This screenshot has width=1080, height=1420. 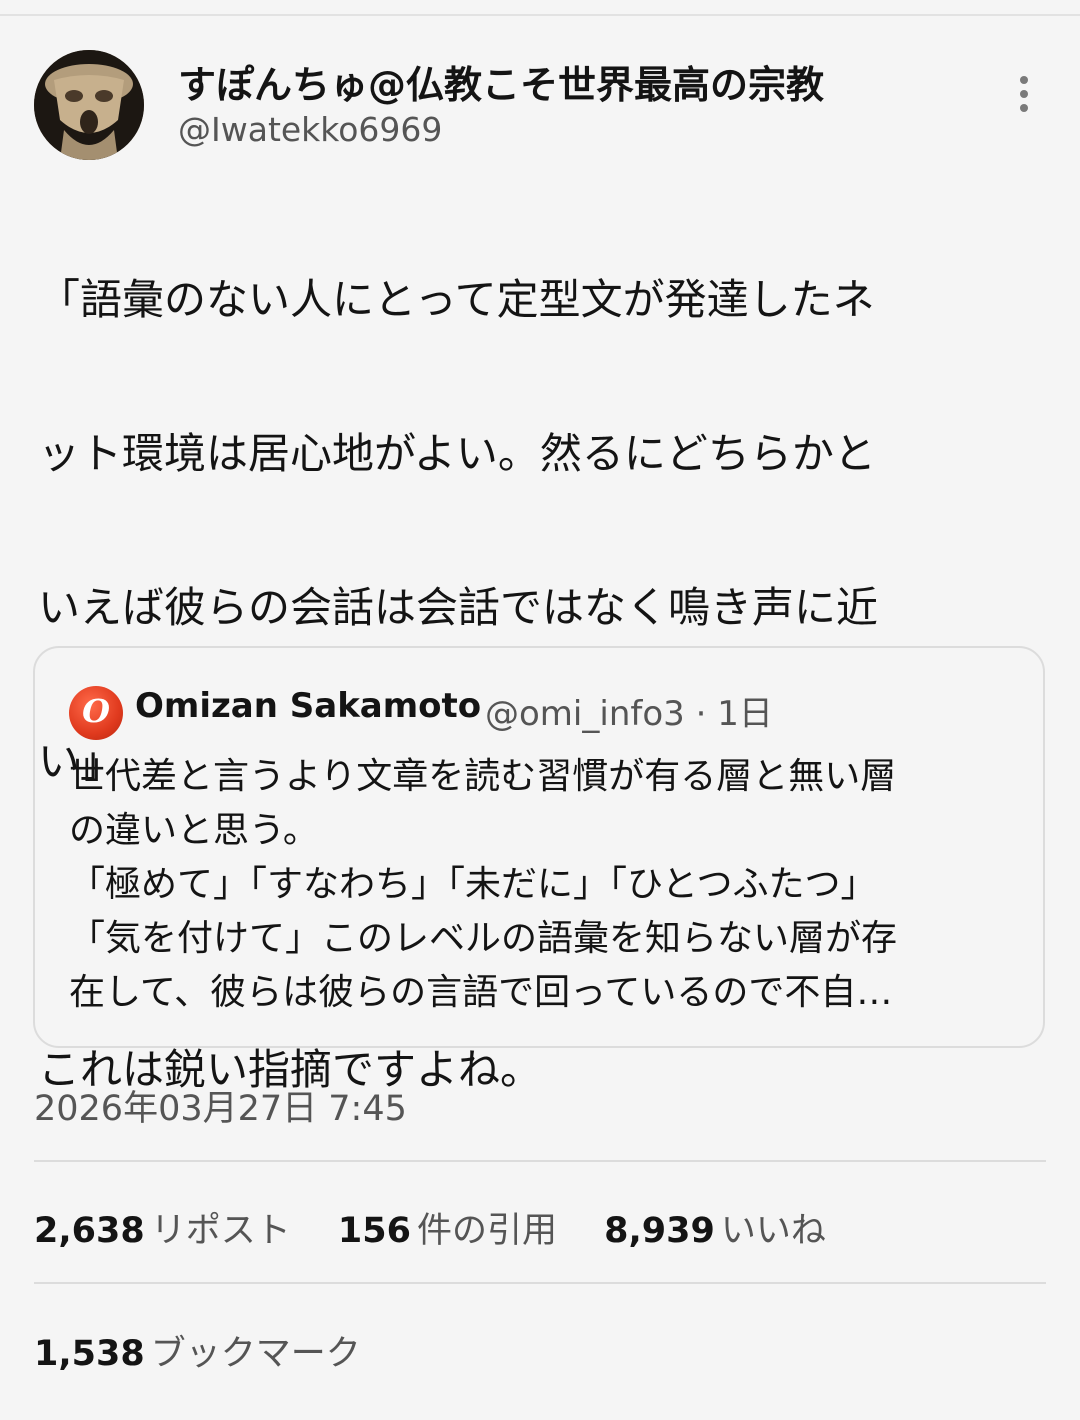 I want to click on bookmarks-stats-row: 1,538 ブックマーク, so click(x=215, y=1350).